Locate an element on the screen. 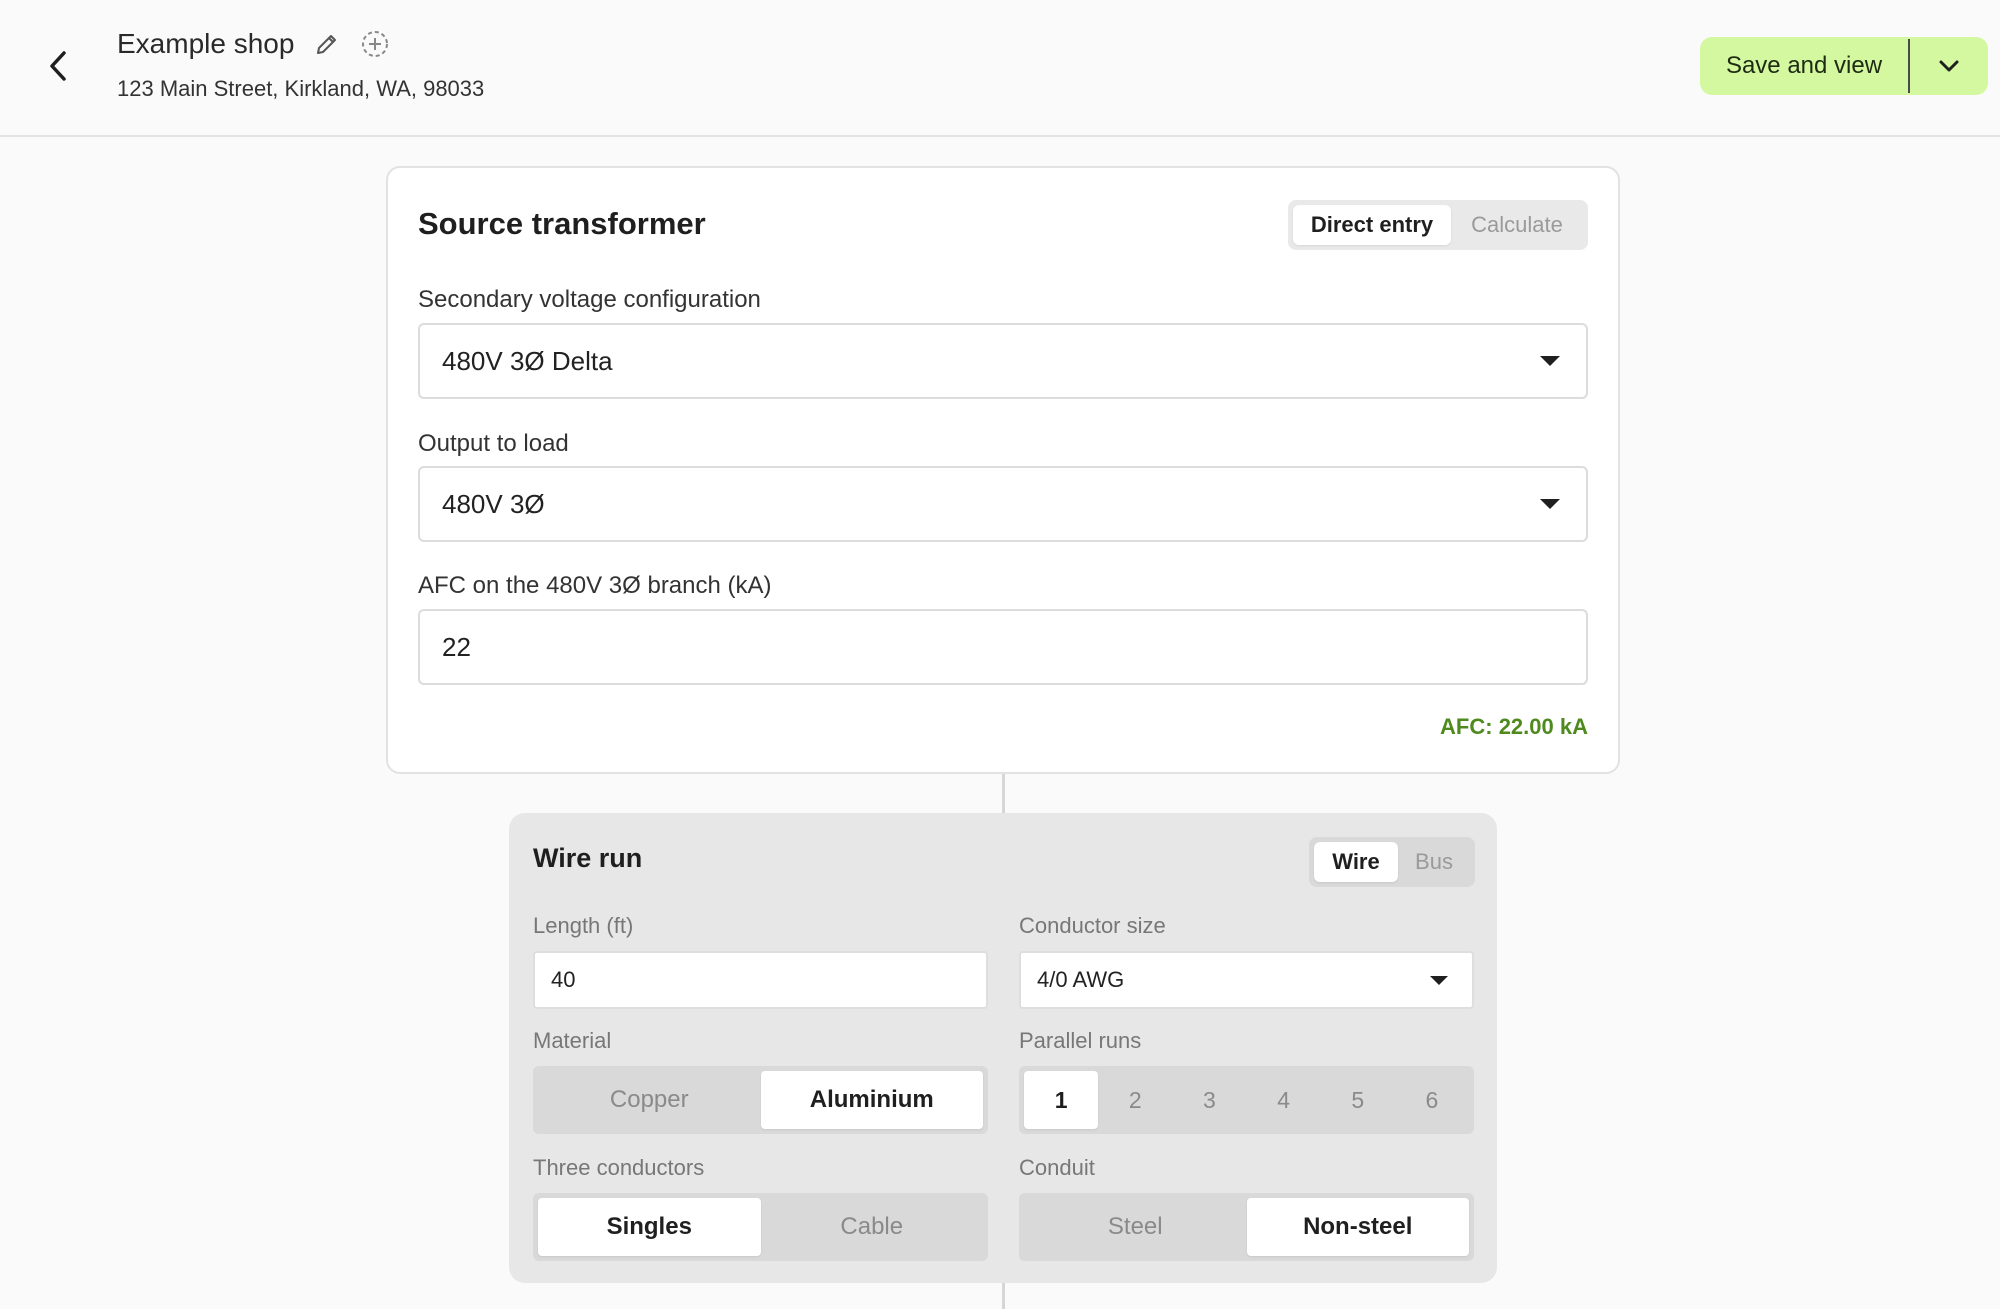  parallel-run-1: 1 is located at coordinates (1061, 1100).